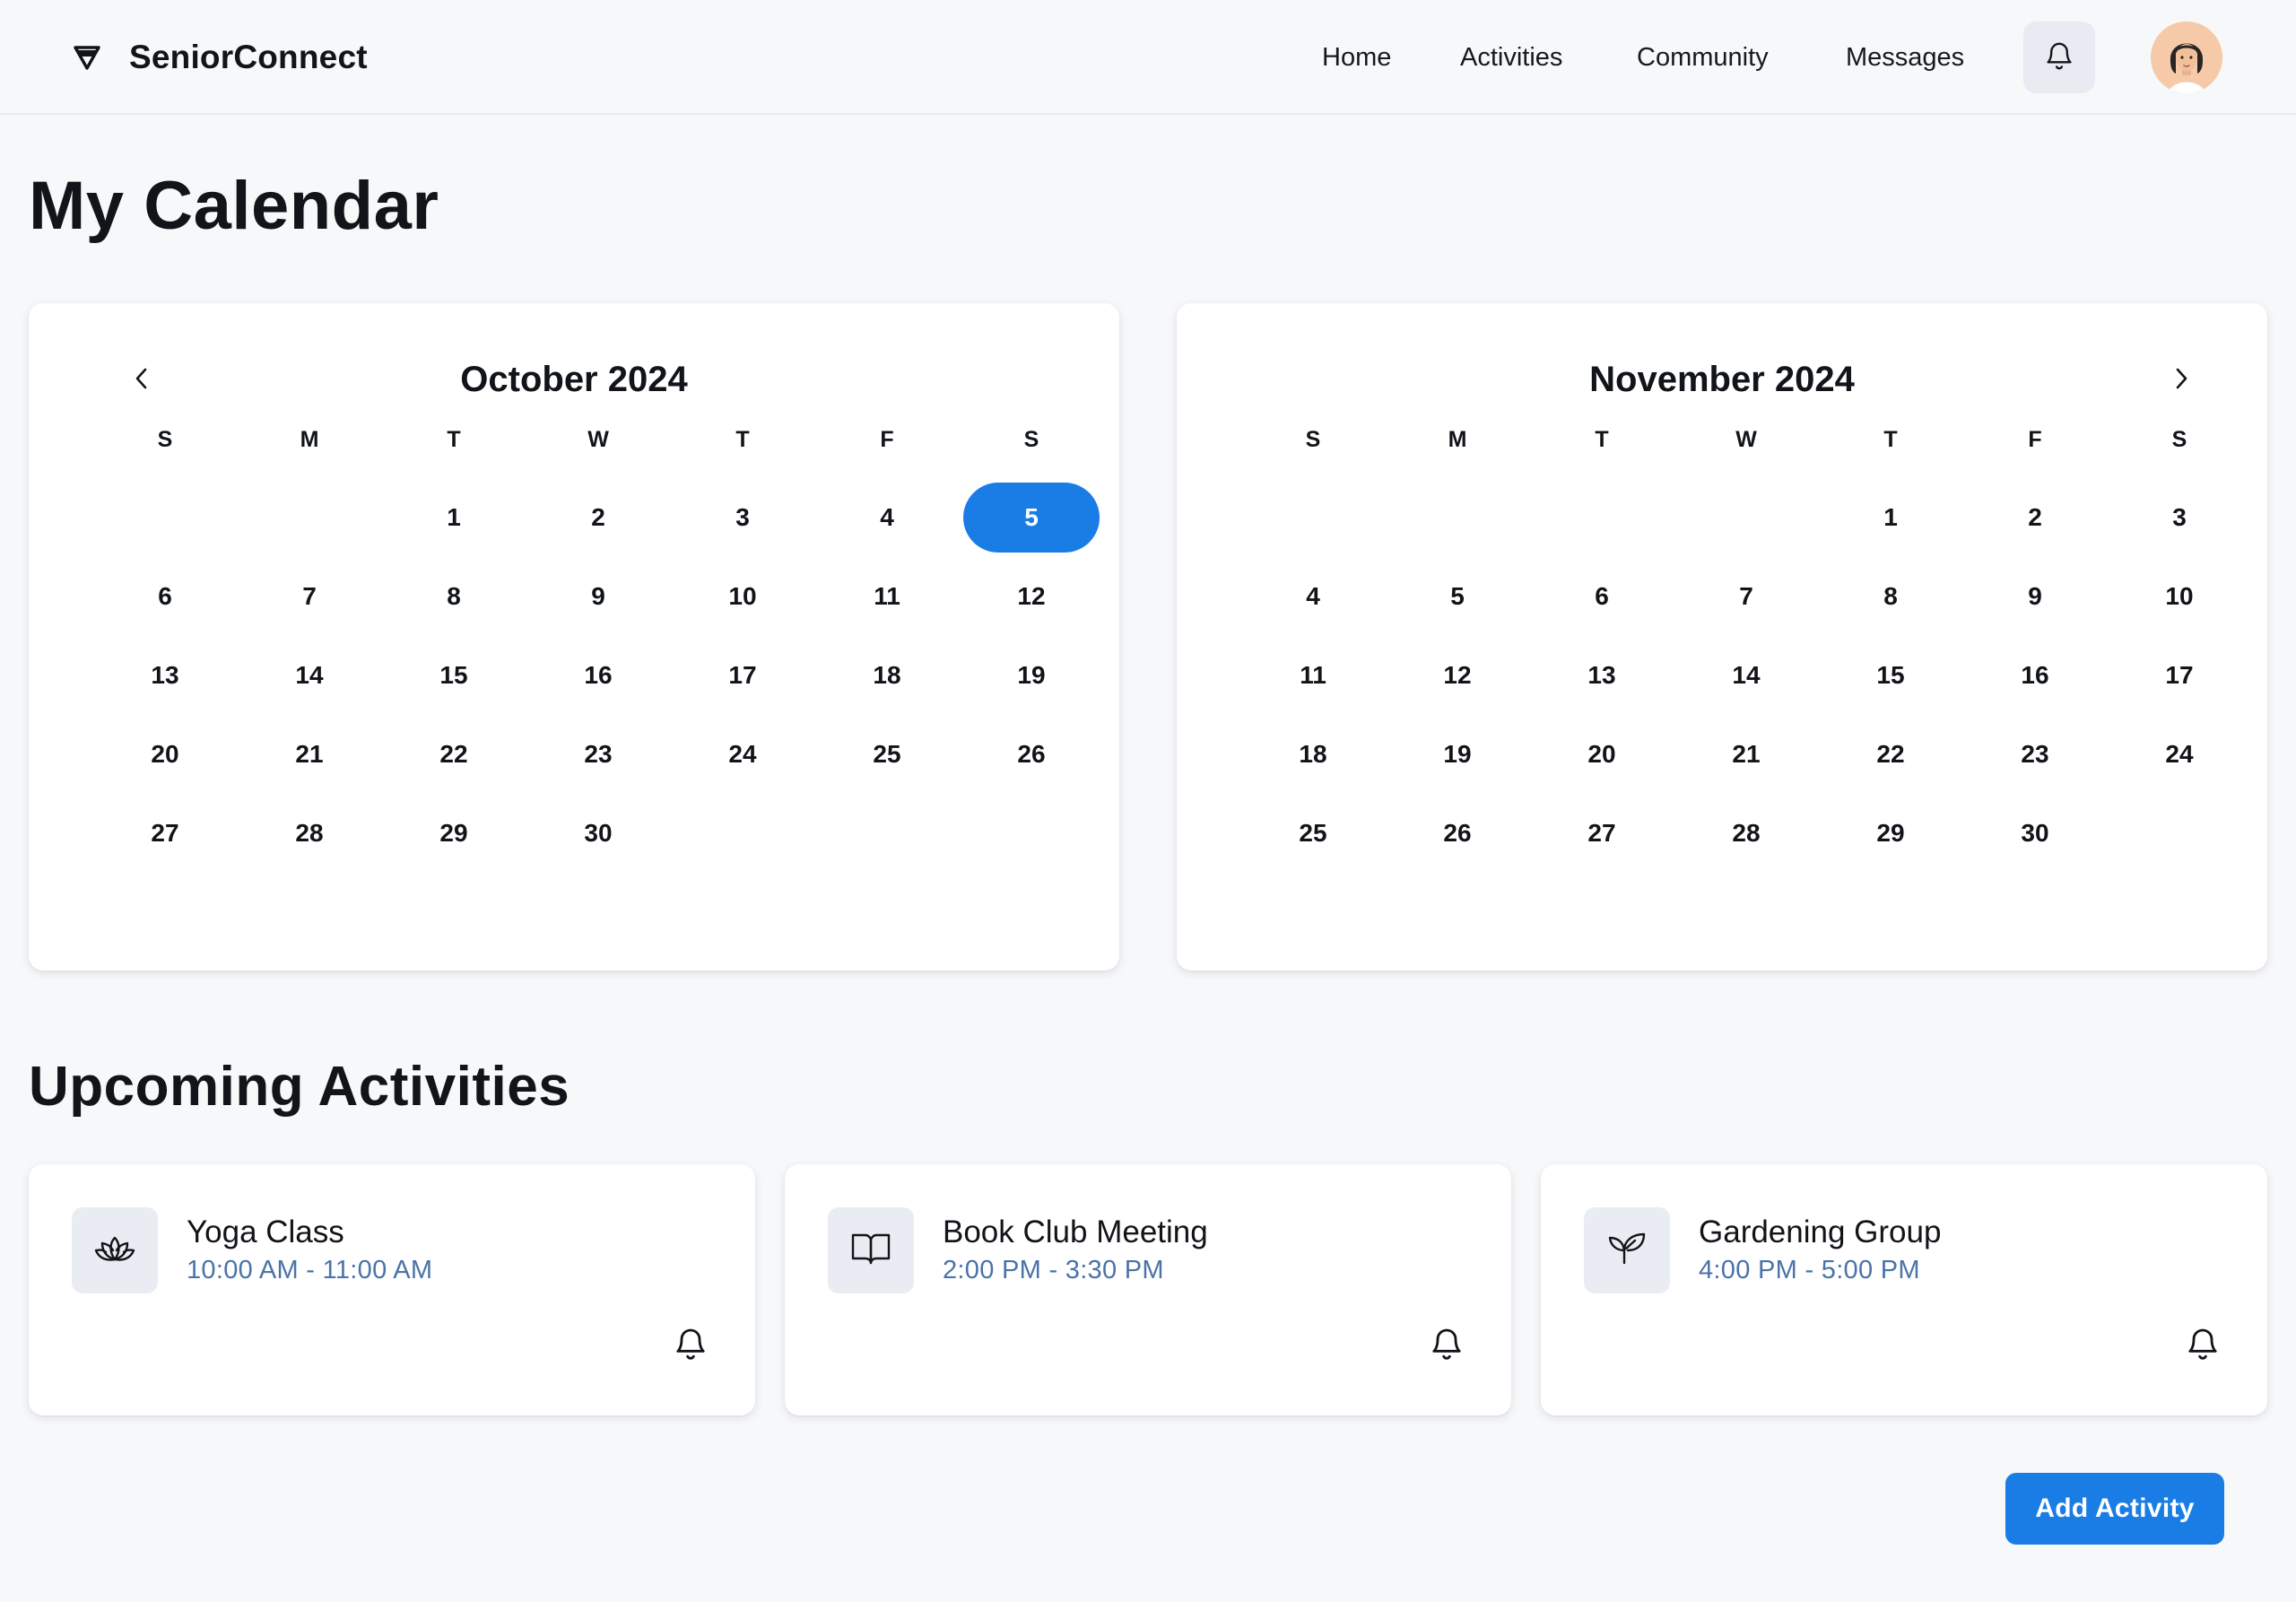  What do you see at coordinates (870, 1251) in the screenshot?
I see `book-icon` at bounding box center [870, 1251].